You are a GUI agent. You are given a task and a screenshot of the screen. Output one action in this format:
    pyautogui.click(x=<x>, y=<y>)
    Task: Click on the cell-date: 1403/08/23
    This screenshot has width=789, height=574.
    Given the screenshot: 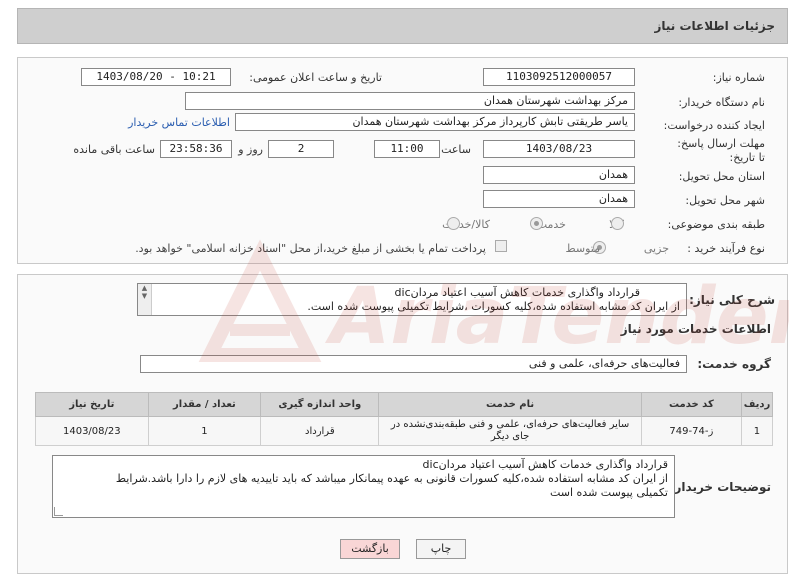 What is the action you would take?
    pyautogui.click(x=92, y=431)
    